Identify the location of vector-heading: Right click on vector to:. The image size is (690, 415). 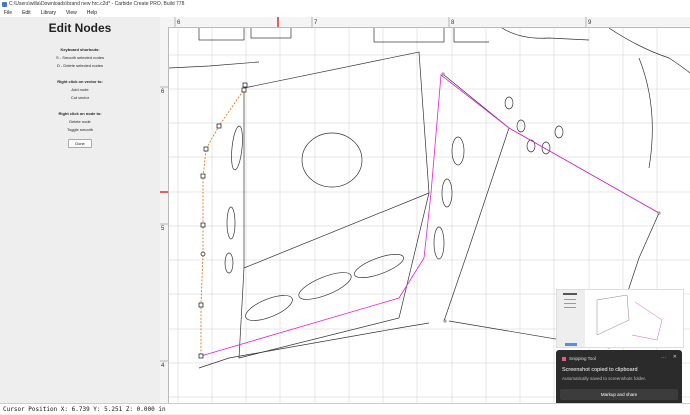
(80, 81).